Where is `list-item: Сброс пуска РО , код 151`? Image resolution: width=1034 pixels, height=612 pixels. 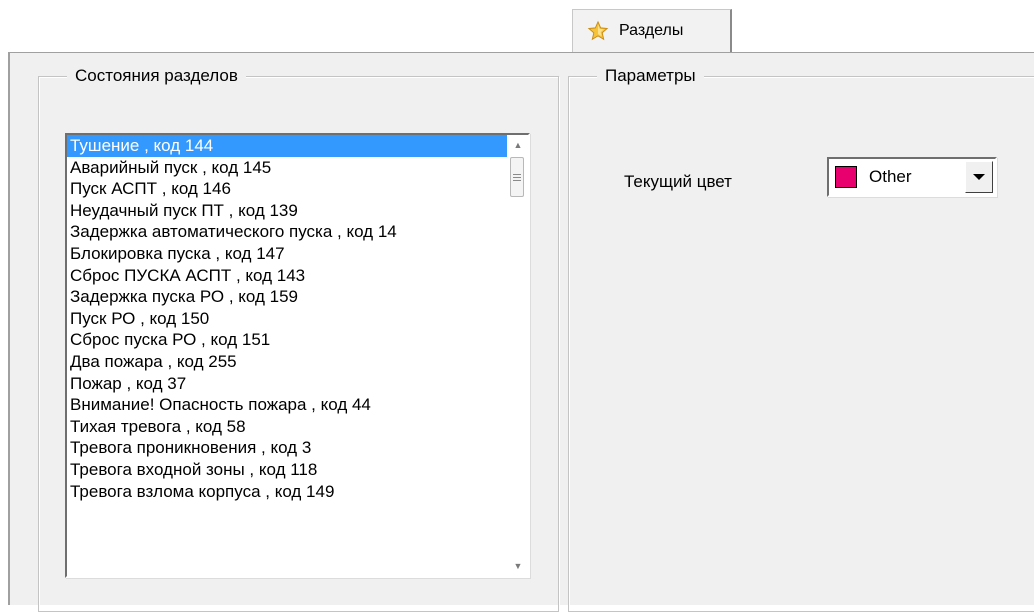 list-item: Сброс пуска РО , код 151 is located at coordinates (287, 340).